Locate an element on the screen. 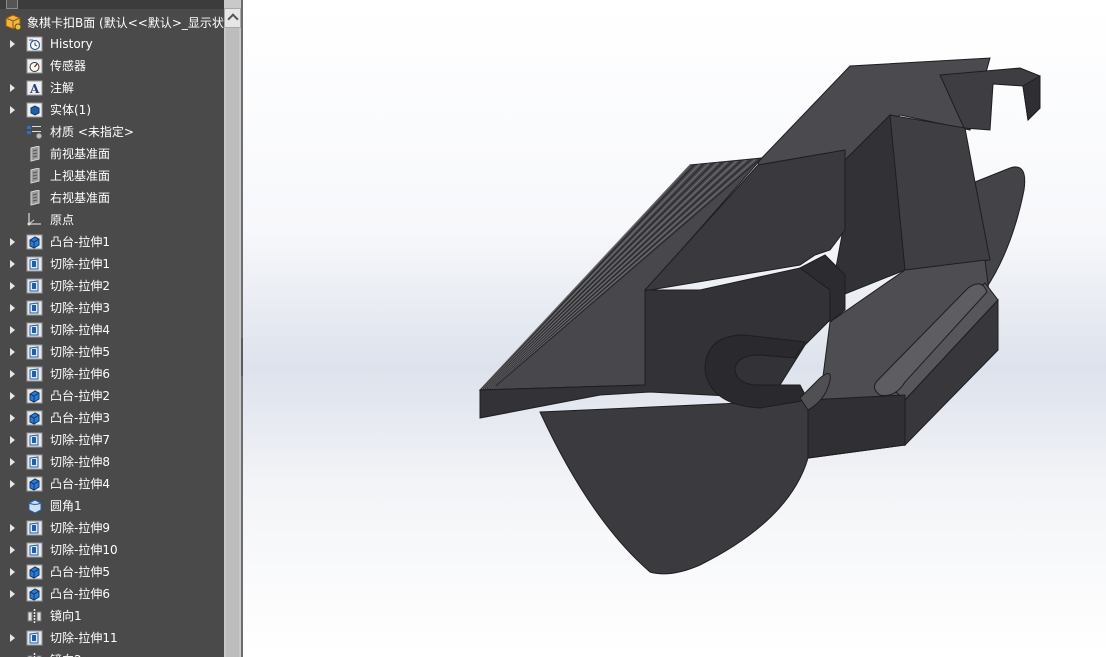  tree-item-label: 切除-拉伸6 is located at coordinates (80, 374).